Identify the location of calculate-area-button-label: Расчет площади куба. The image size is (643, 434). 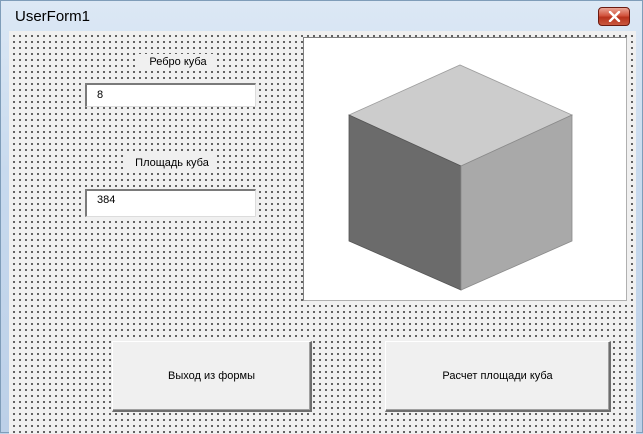
(497, 376).